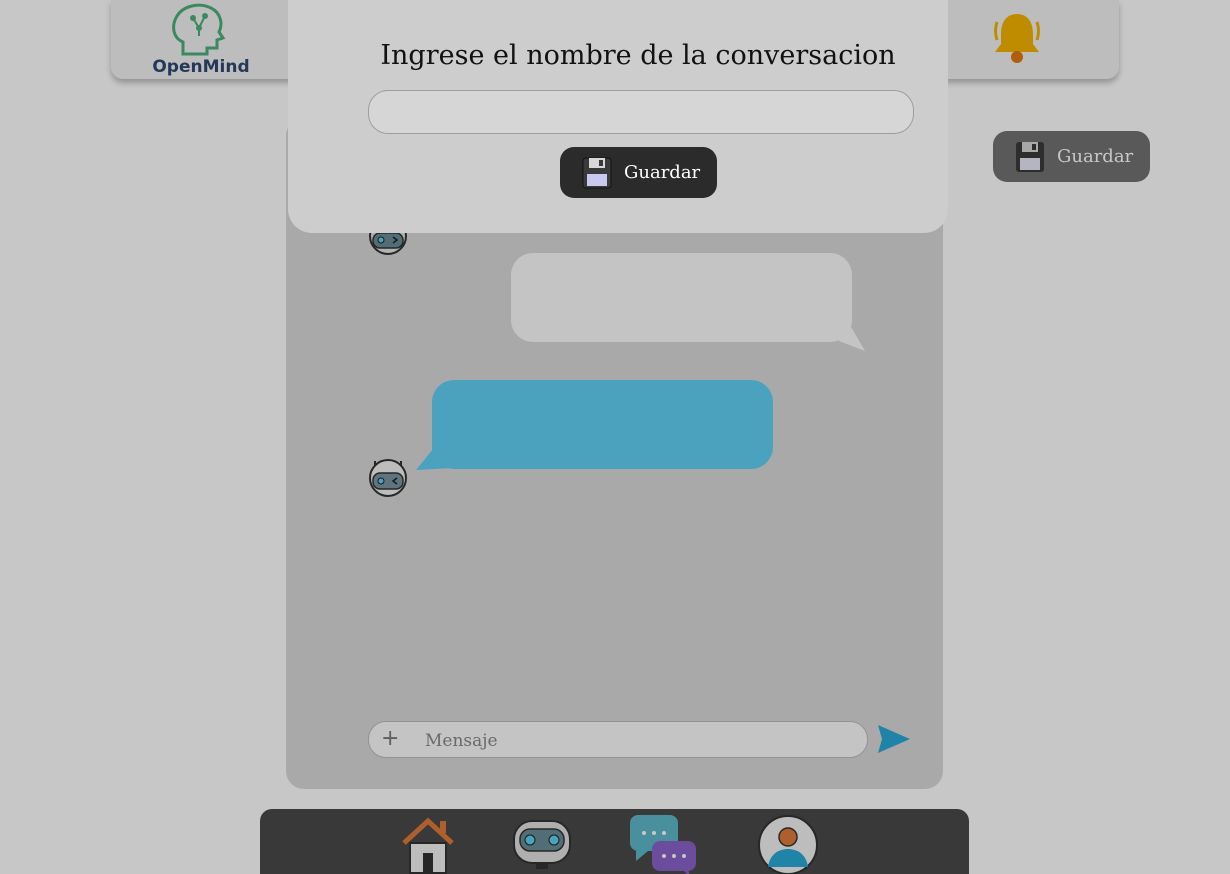  Describe the element at coordinates (641, 112) in the screenshot. I see `conversation-name-input` at that location.